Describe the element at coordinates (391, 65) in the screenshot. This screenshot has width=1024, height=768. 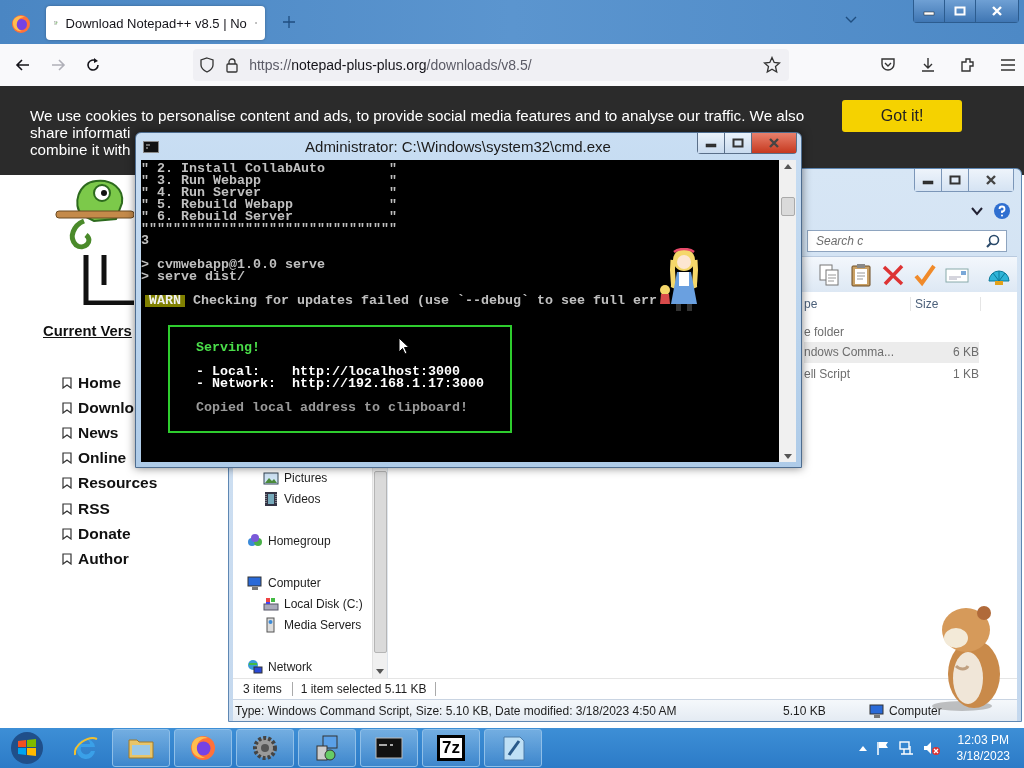
I see `url-text: https://notepad-plus-plus.org/downloads/v8.5/` at that location.